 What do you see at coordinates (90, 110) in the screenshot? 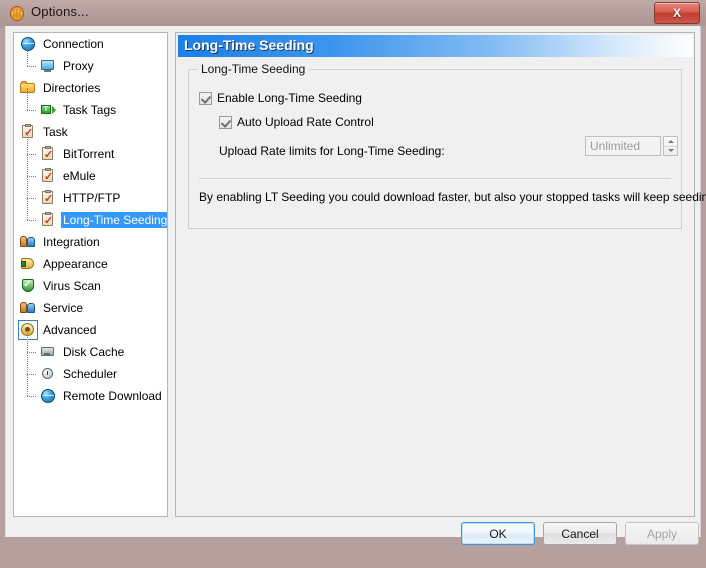
I see `sidebar-item-label: Task Tags` at bounding box center [90, 110].